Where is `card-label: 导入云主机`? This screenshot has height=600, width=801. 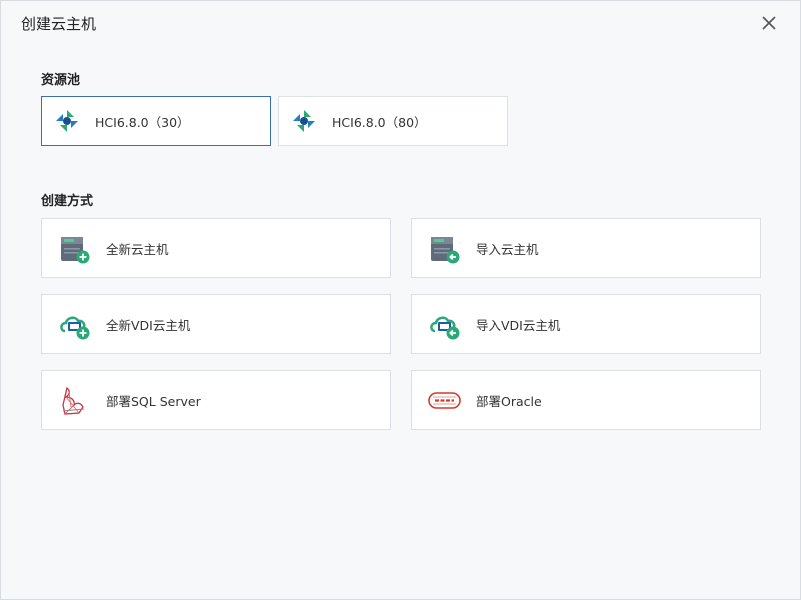 card-label: 导入云主机 is located at coordinates (507, 249).